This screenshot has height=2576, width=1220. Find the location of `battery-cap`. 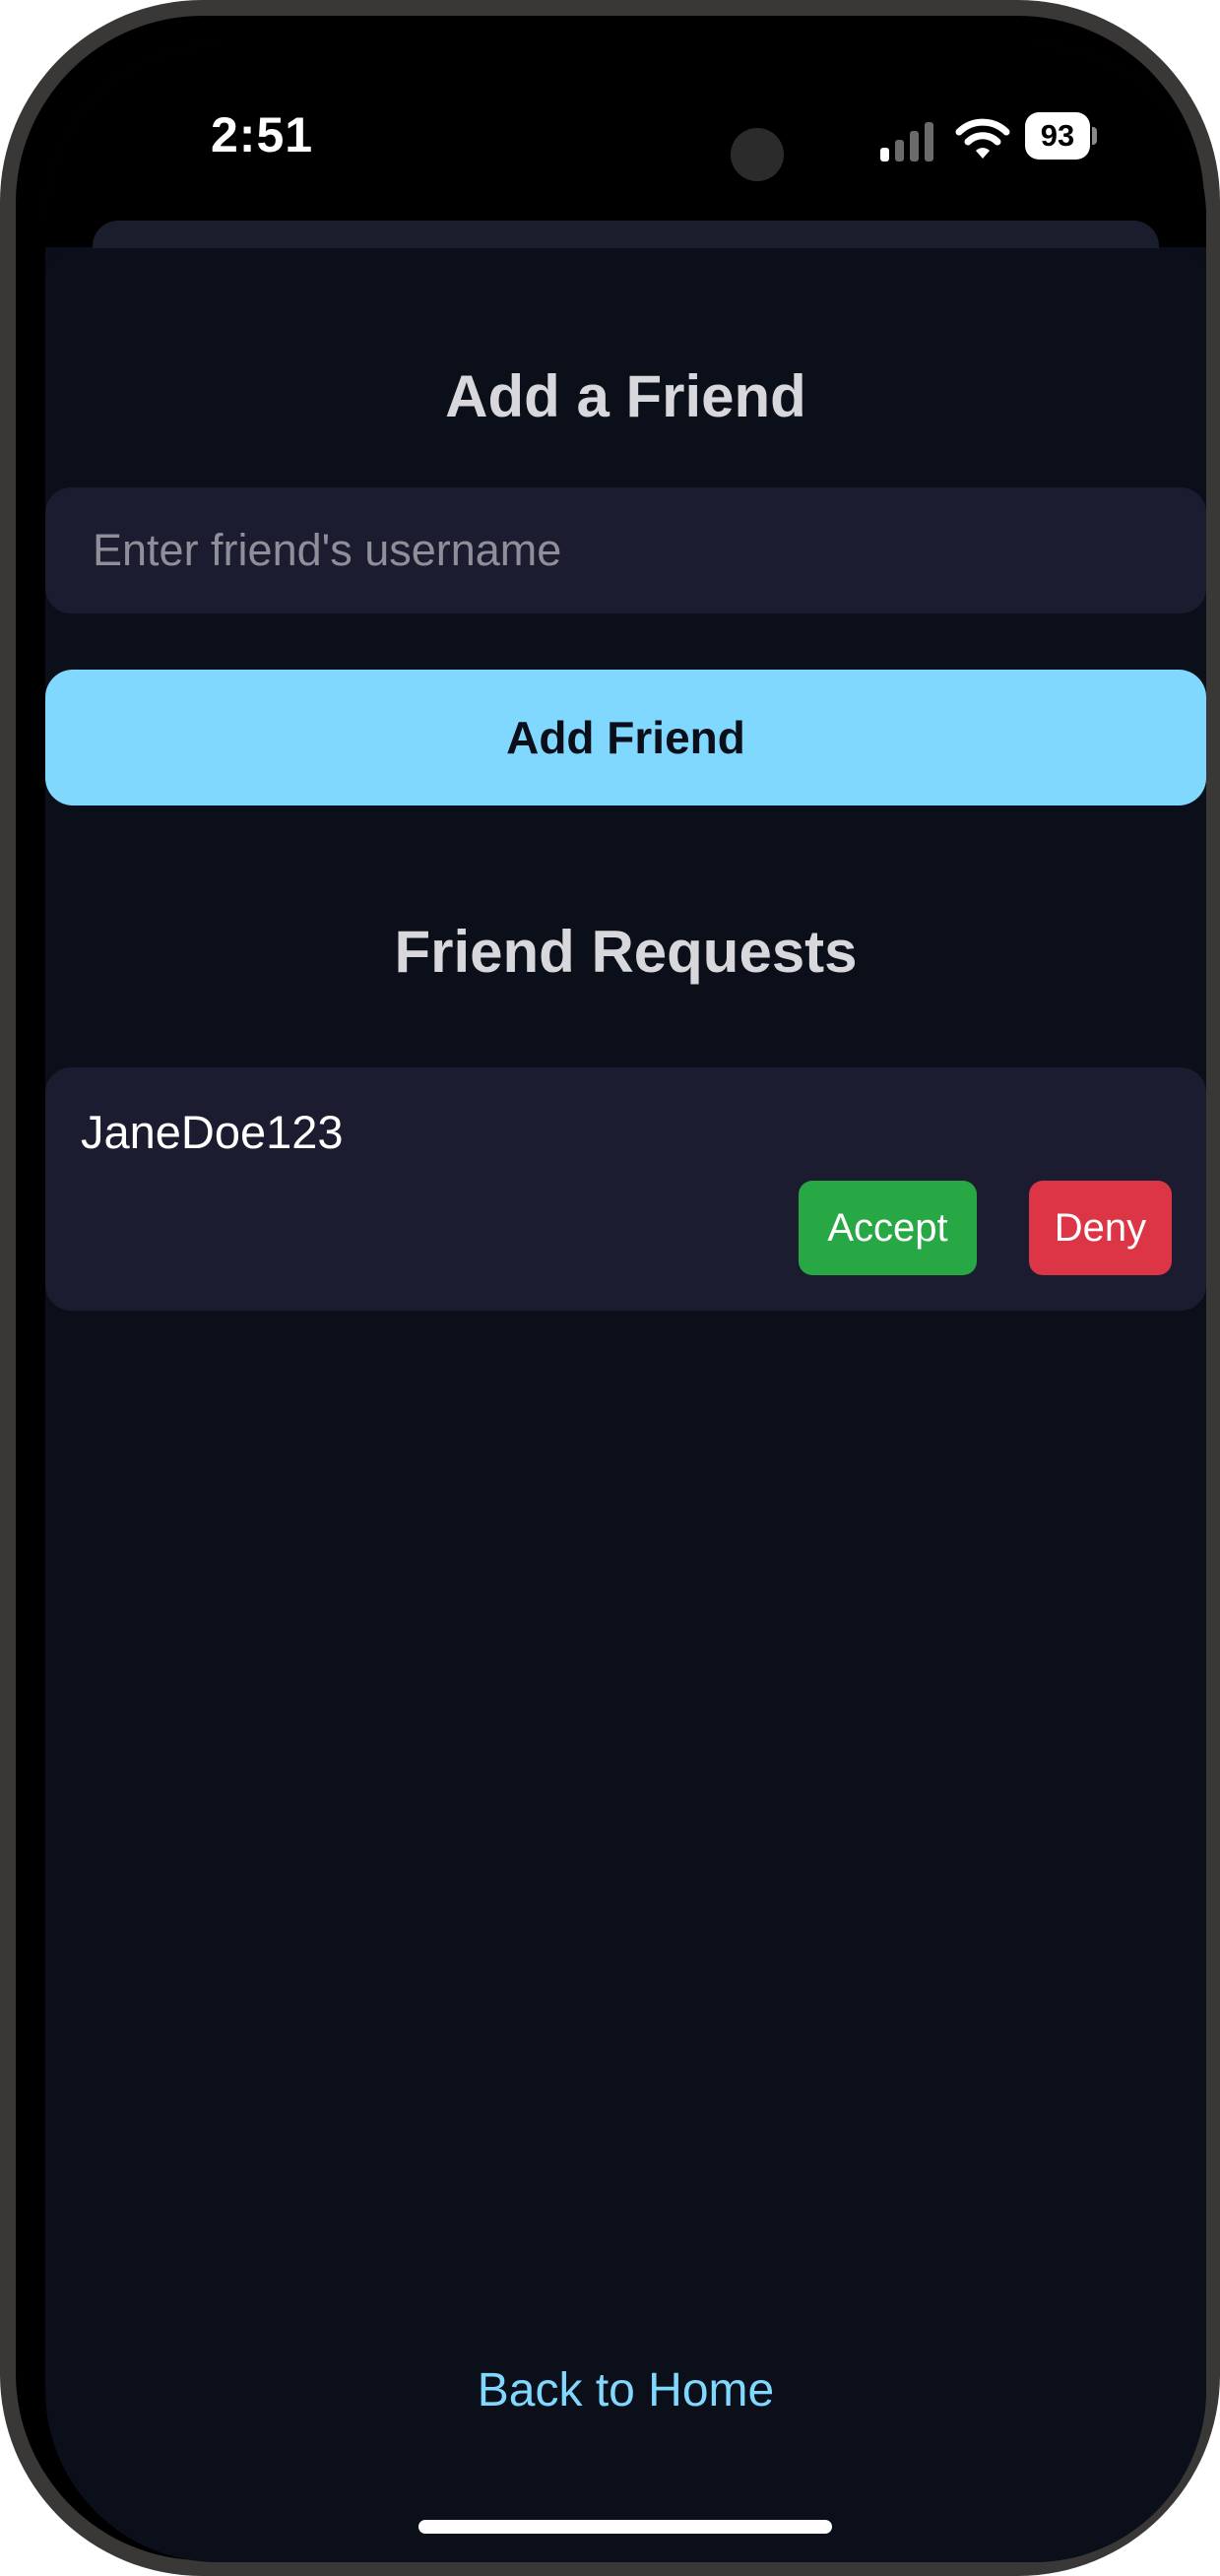

battery-cap is located at coordinates (1094, 136).